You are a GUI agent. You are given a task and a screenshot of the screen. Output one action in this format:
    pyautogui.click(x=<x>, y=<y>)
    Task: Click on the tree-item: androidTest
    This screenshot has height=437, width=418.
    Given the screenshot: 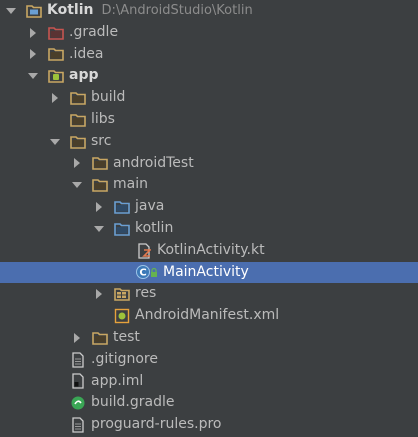 What is the action you would take?
    pyautogui.click(x=209, y=164)
    